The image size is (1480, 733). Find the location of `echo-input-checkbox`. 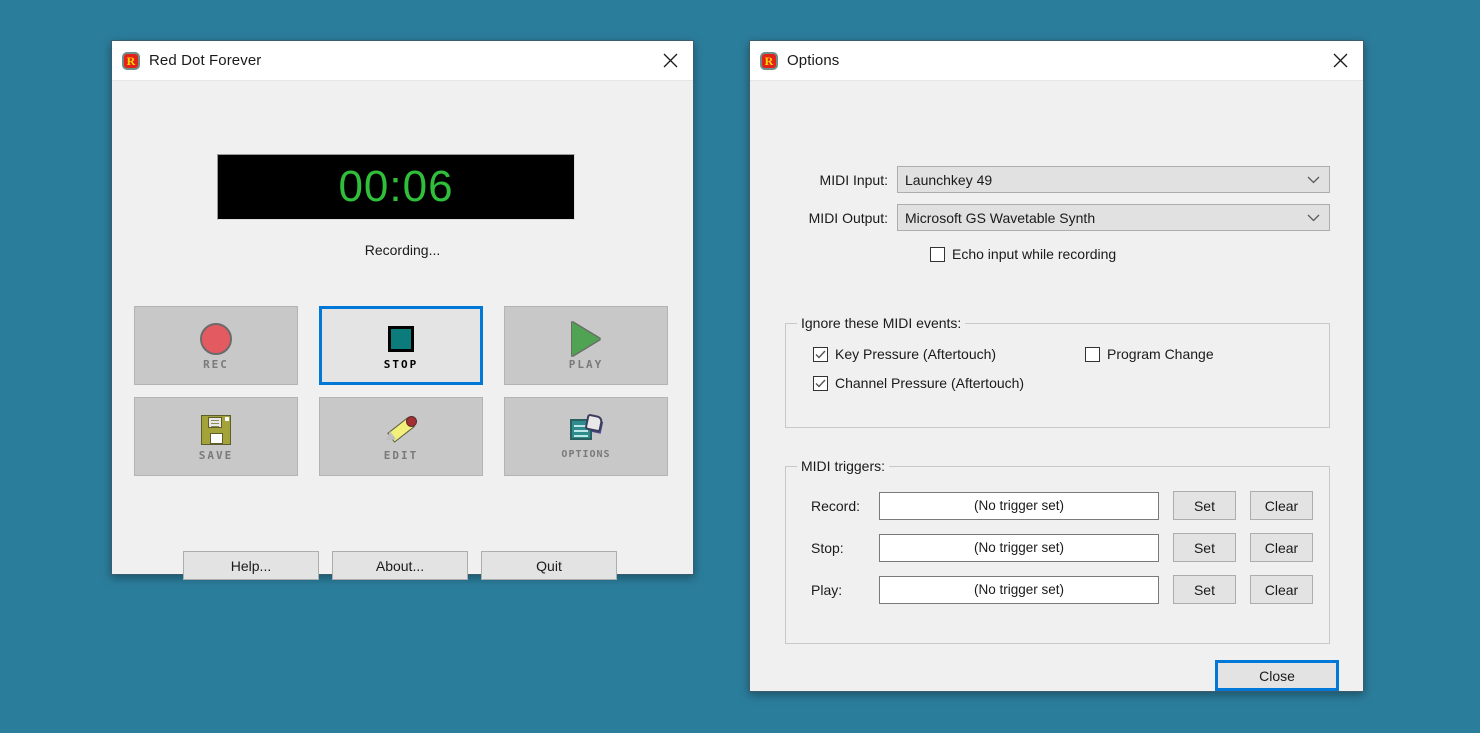

echo-input-checkbox is located at coordinates (937, 254).